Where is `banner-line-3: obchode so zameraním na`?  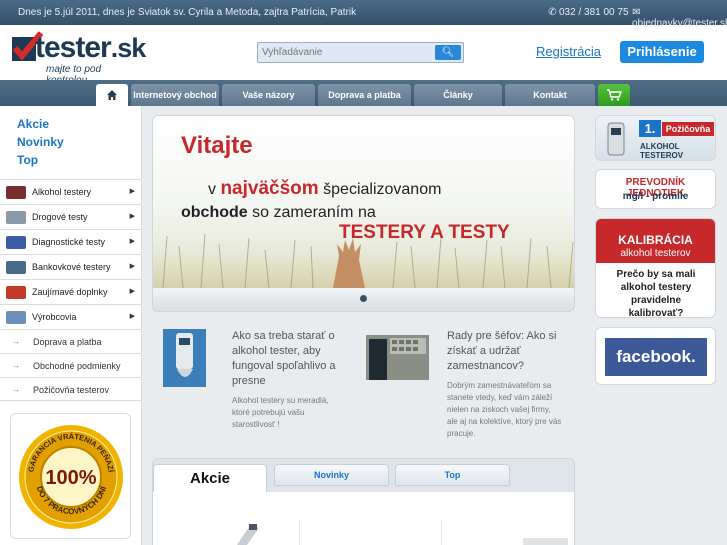
banner-line-3: obchode so zameraním na is located at coordinates (278, 212).